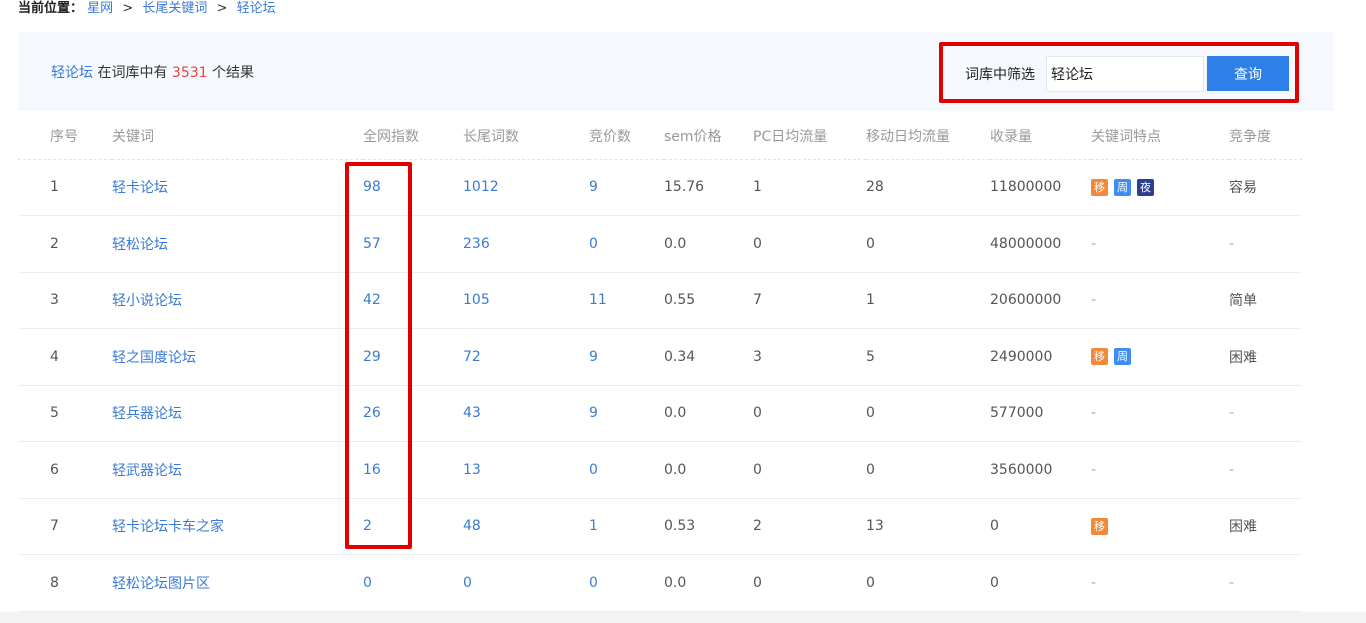 The height and width of the screenshot is (623, 1366). Describe the element at coordinates (237, 470) in the screenshot. I see `keyword-link: 轻武器论坛` at that location.